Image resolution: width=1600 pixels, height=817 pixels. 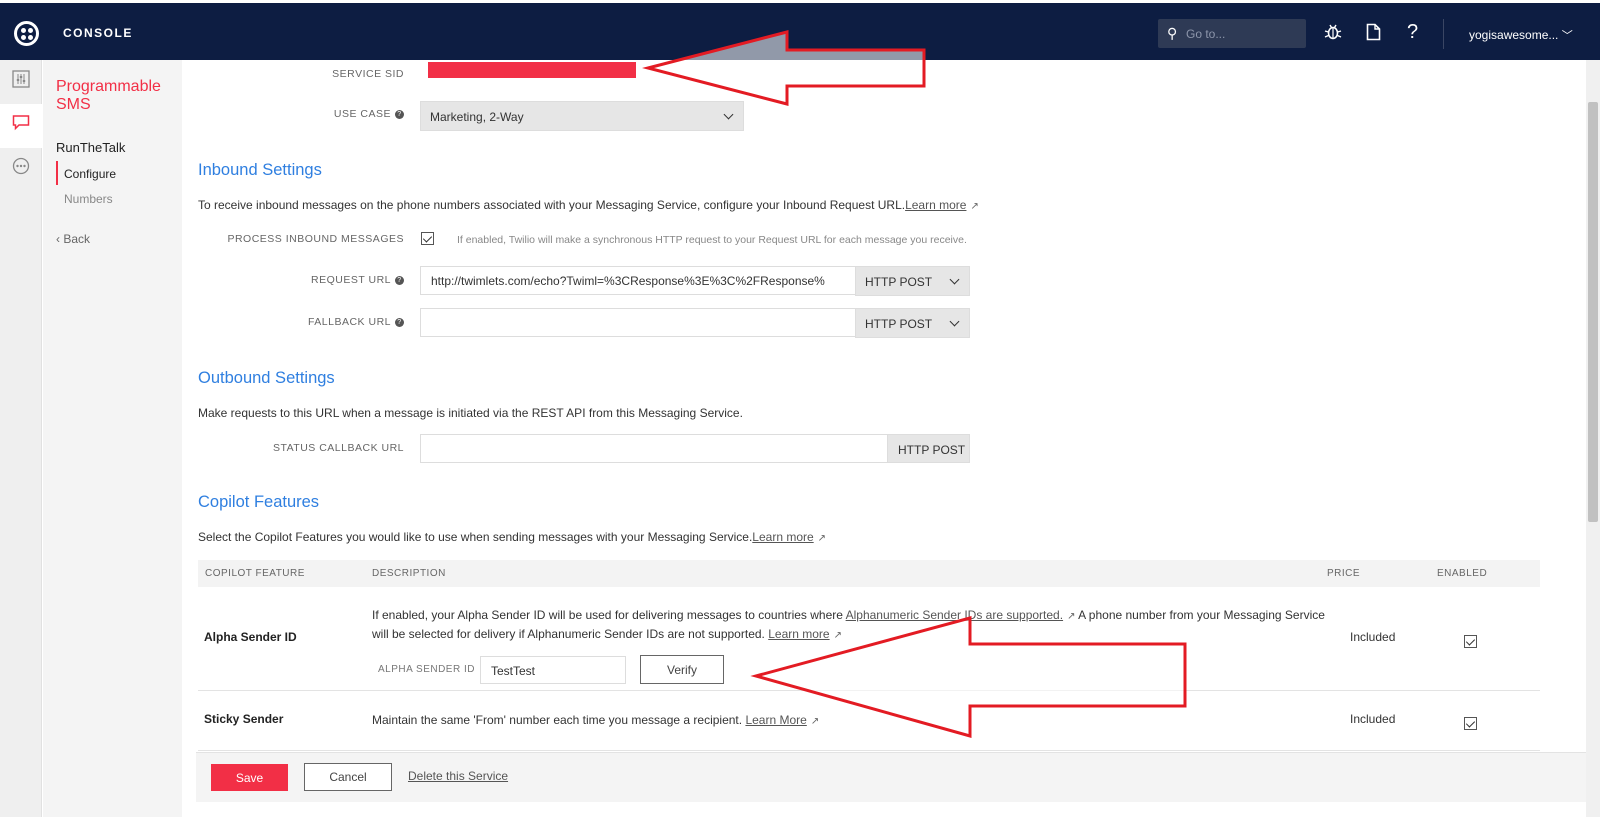 I want to click on alpha-sender-name: Alpha Sender ID, so click(x=250, y=637).